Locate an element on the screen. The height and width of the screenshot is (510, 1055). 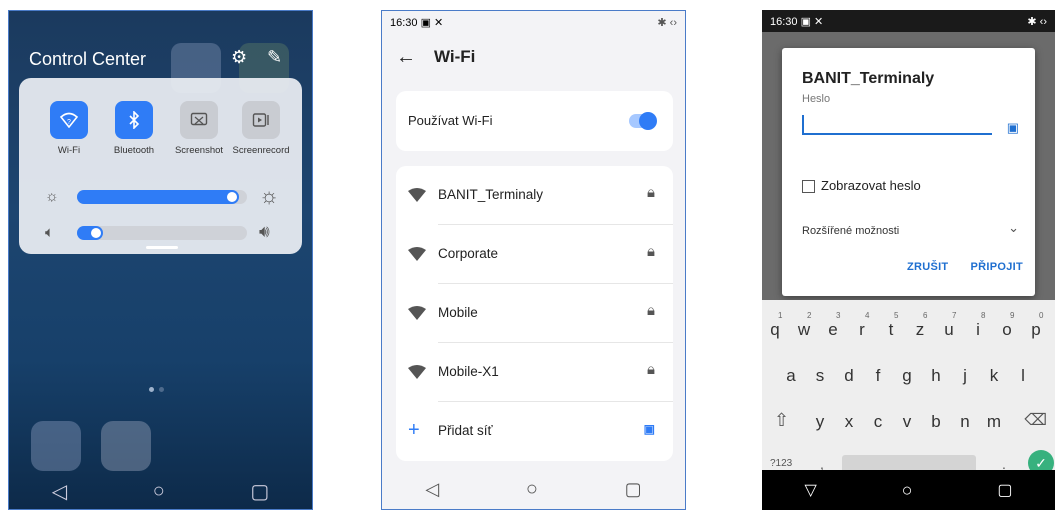
status-time: 16:30 ▣ ✕ is located at coordinates (796, 21).